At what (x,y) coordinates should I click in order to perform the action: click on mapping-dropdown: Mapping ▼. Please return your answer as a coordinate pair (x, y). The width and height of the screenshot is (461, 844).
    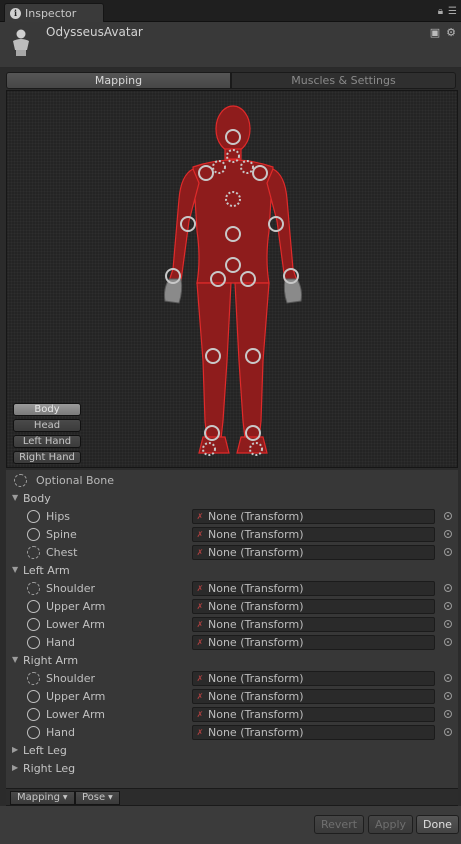
    Looking at the image, I should click on (42, 798).